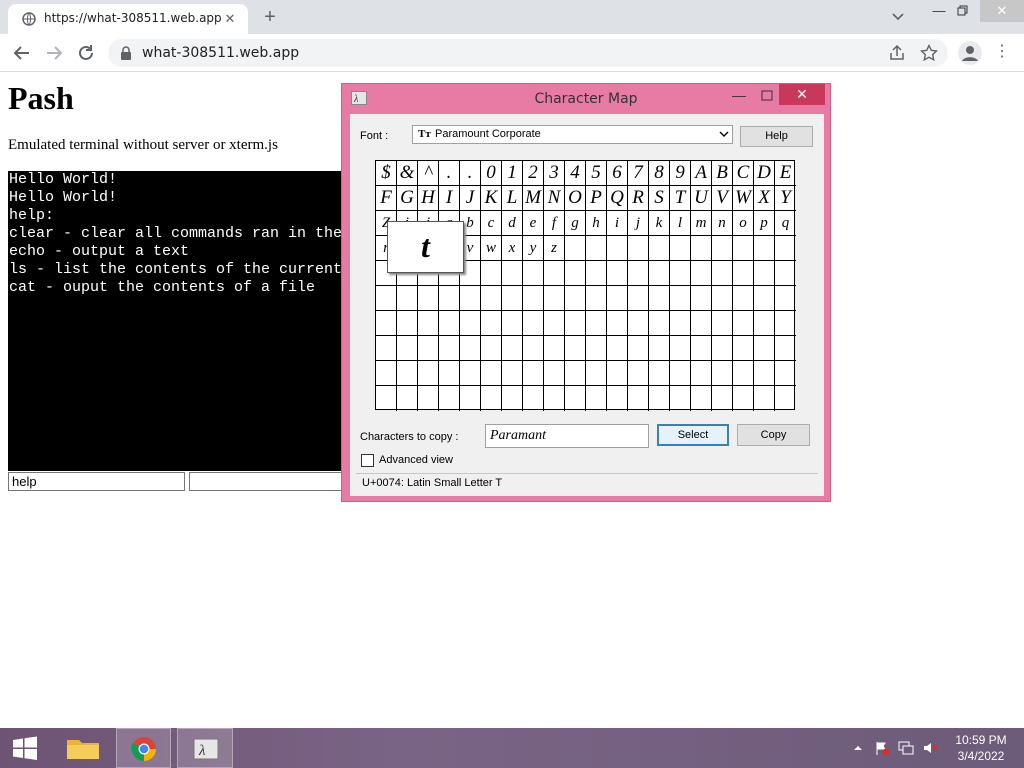 The width and height of the screenshot is (1024, 768). I want to click on character-cell: 2, so click(533, 173).